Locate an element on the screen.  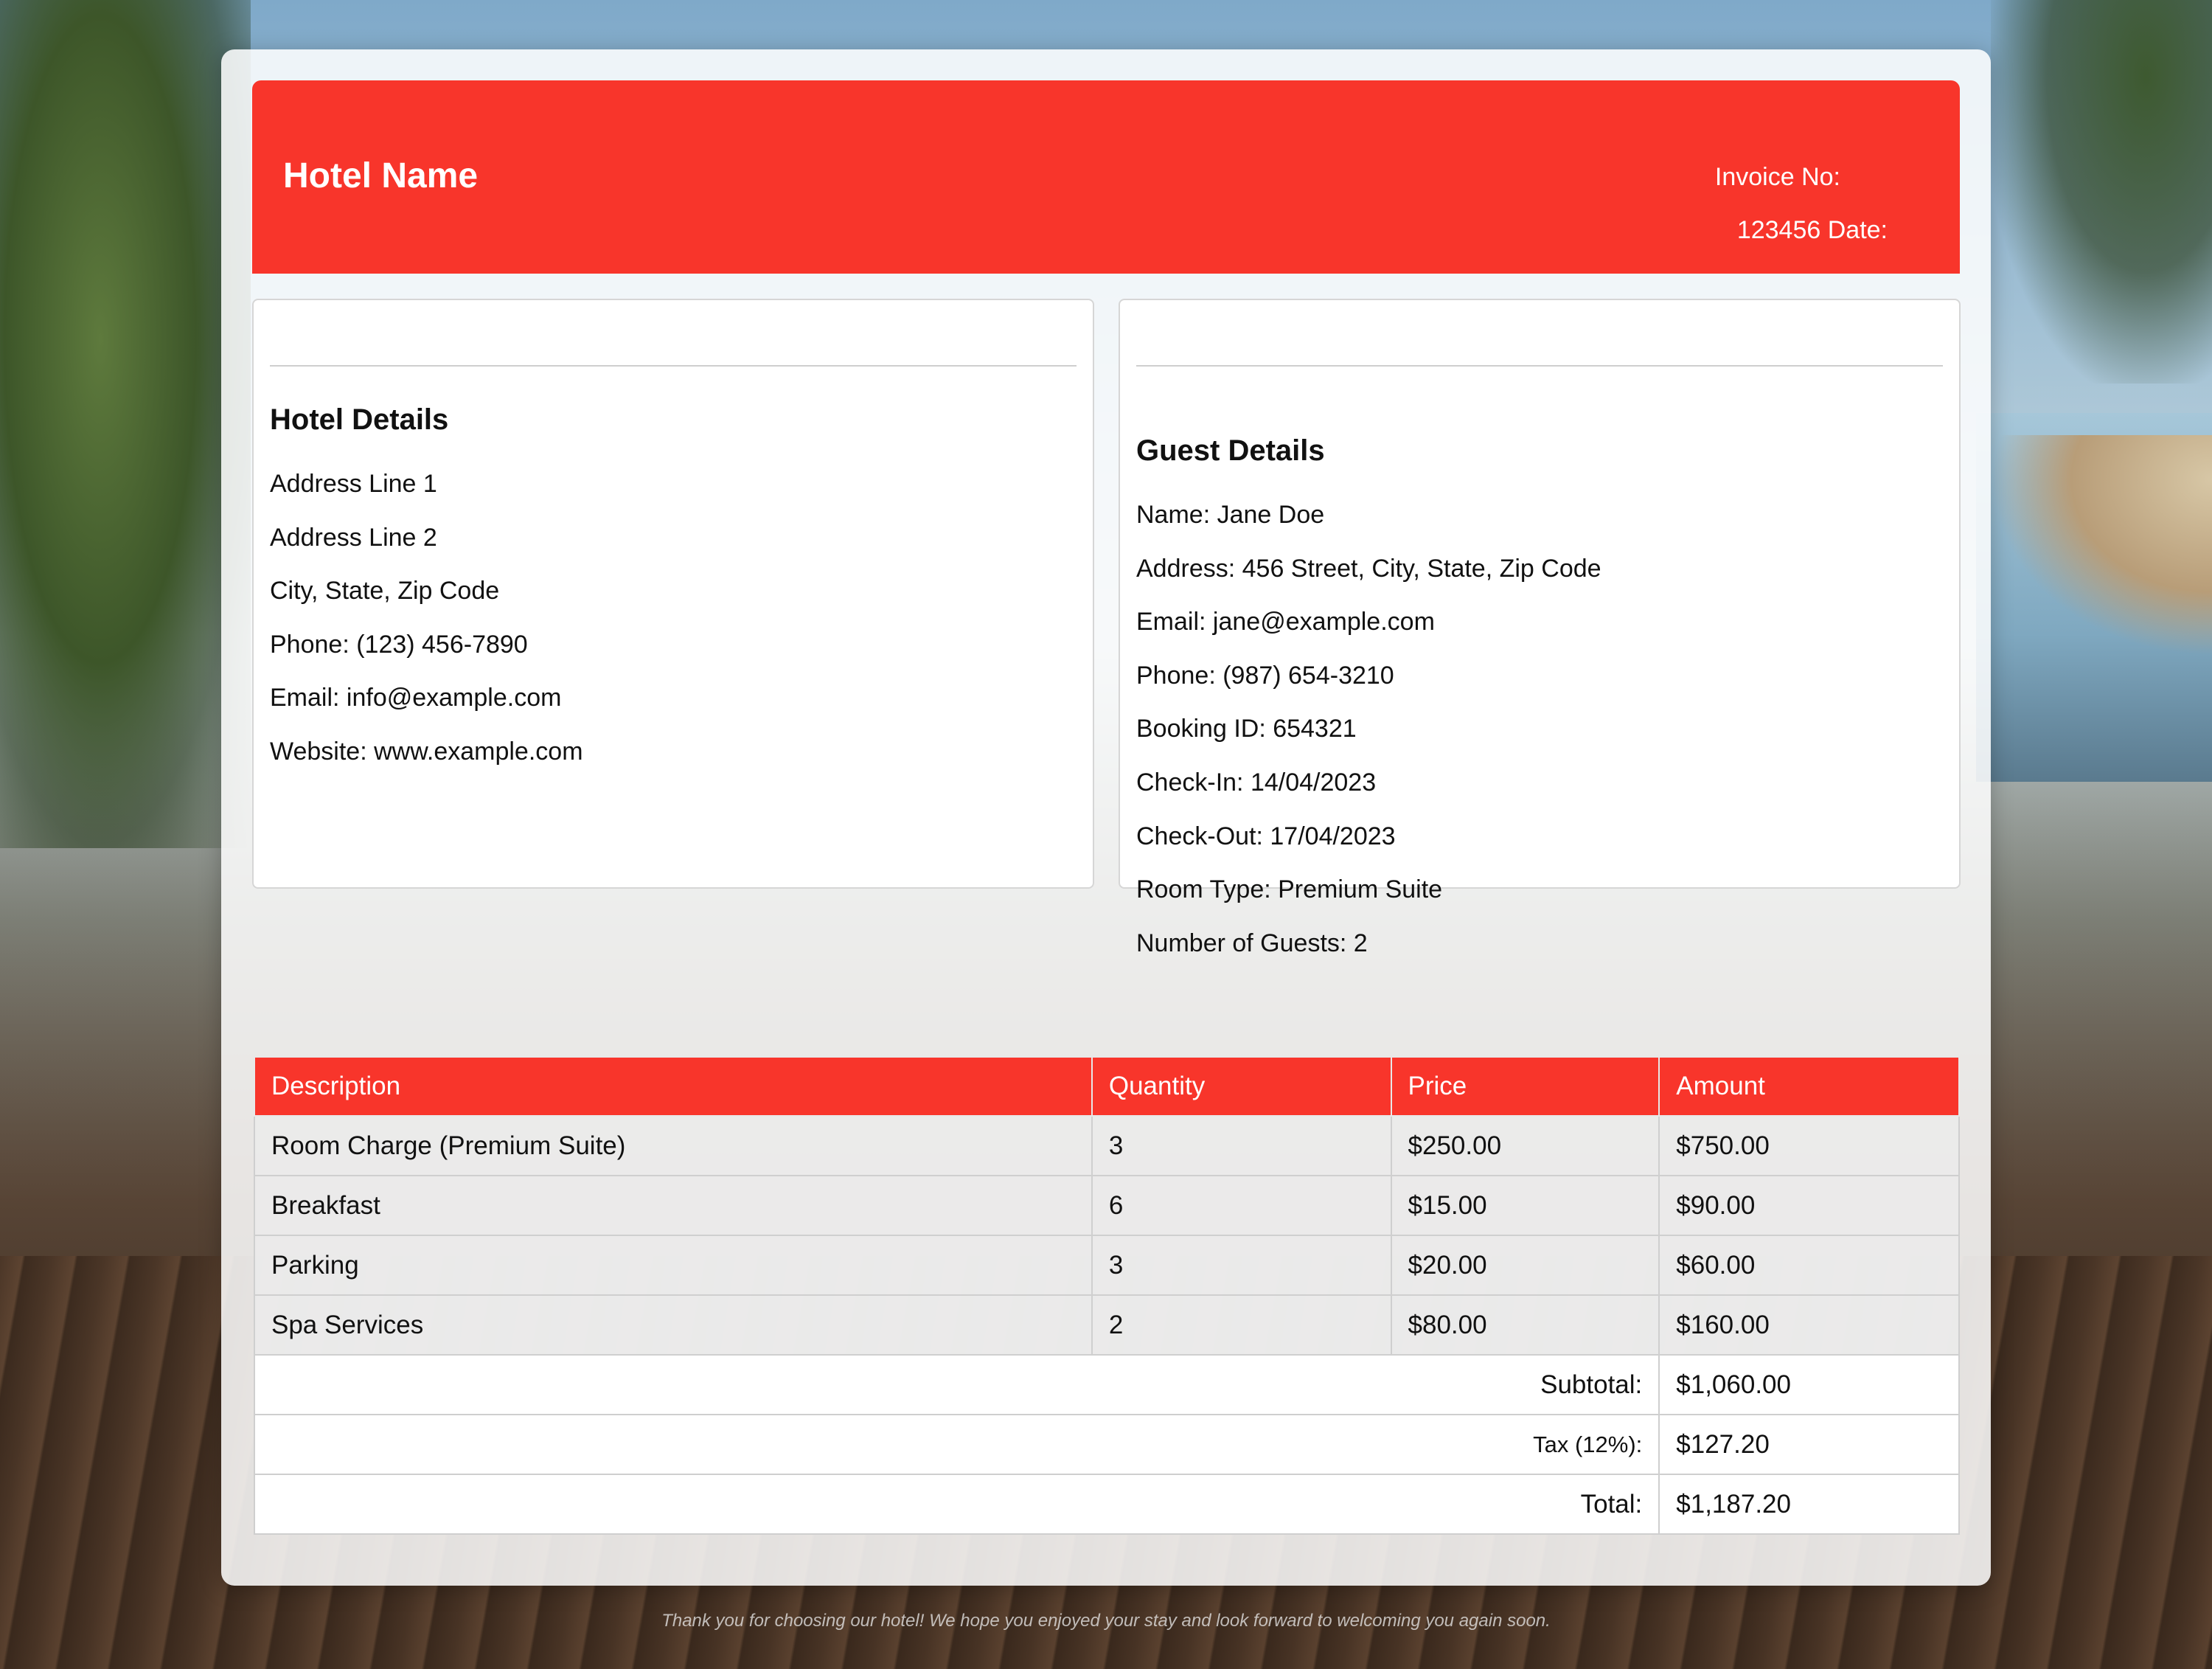
cell-quantity: 6 is located at coordinates (1241, 1205).